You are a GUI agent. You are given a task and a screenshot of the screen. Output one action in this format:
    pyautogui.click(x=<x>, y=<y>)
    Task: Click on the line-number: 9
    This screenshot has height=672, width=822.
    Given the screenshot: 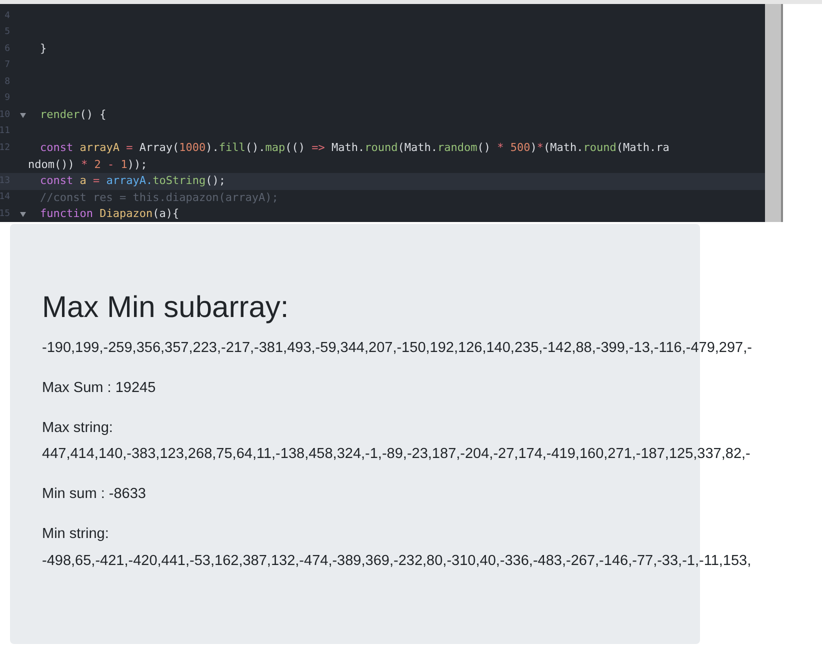 What is the action you would take?
    pyautogui.click(x=7, y=98)
    